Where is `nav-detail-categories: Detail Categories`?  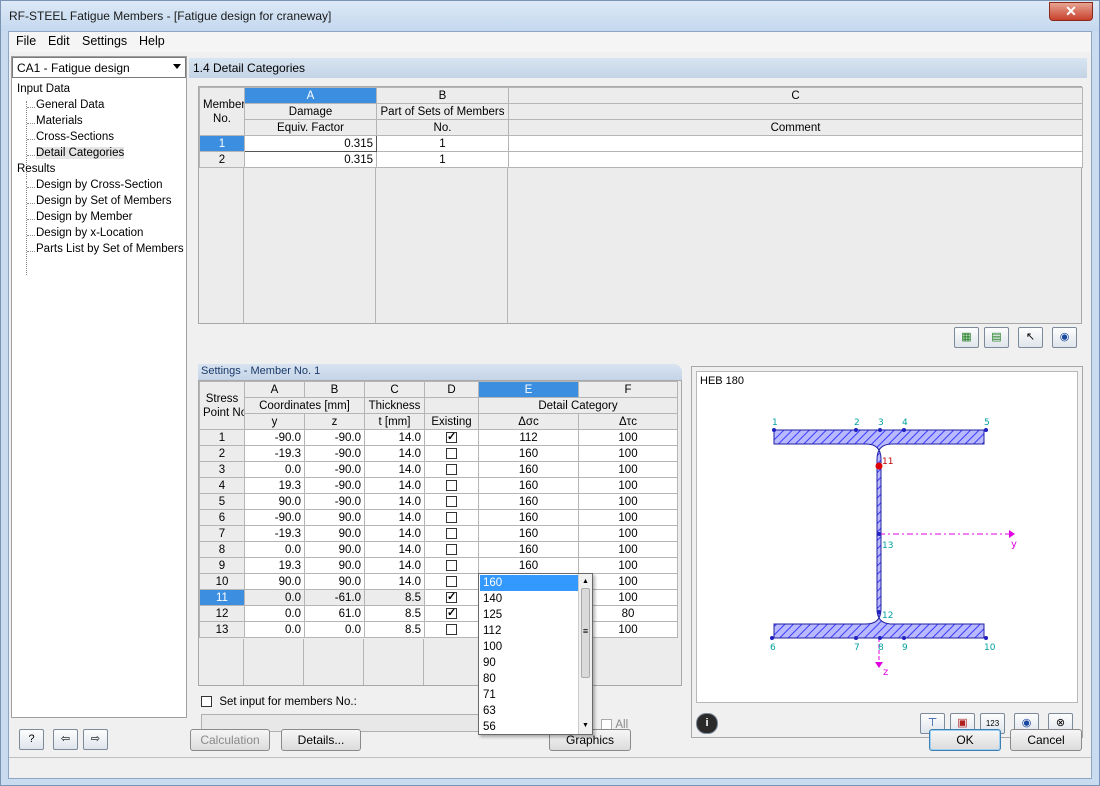
nav-detail-categories: Detail Categories is located at coordinates (80, 153).